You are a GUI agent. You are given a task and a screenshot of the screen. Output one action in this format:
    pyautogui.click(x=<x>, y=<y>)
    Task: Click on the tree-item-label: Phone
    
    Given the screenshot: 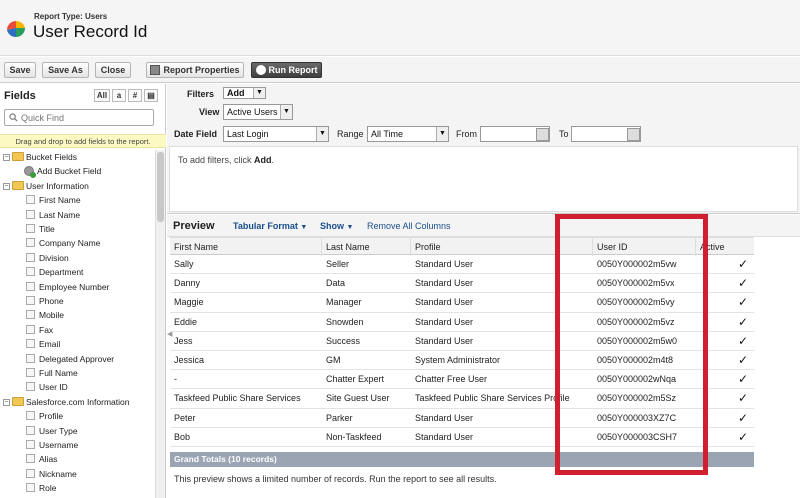 What is the action you would take?
    pyautogui.click(x=51, y=301)
    